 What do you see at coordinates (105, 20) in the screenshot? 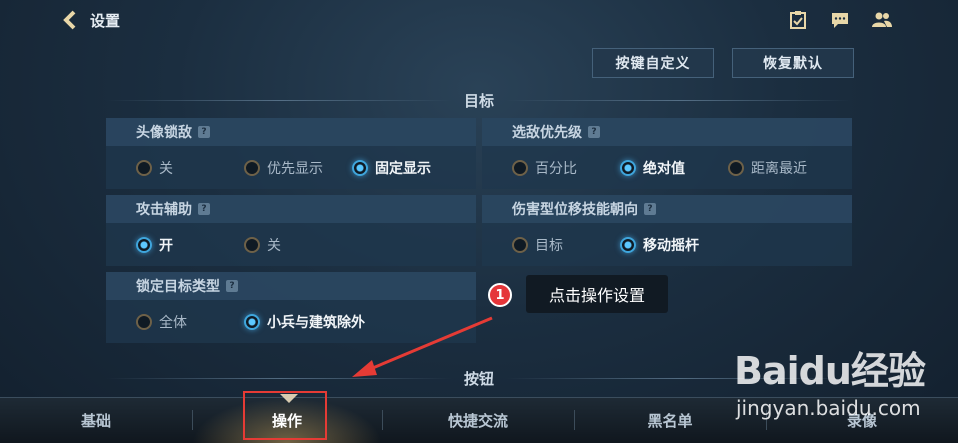
I see `page-title: 设置` at bounding box center [105, 20].